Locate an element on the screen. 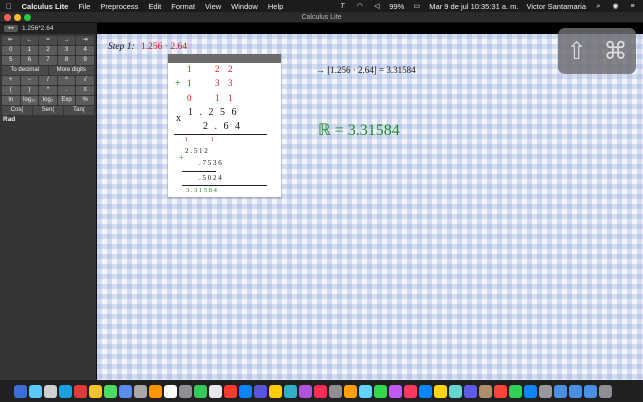 Image resolution: width=643 pixels, height=402 pixels. digit-1-key: 1 is located at coordinates (29, 50).